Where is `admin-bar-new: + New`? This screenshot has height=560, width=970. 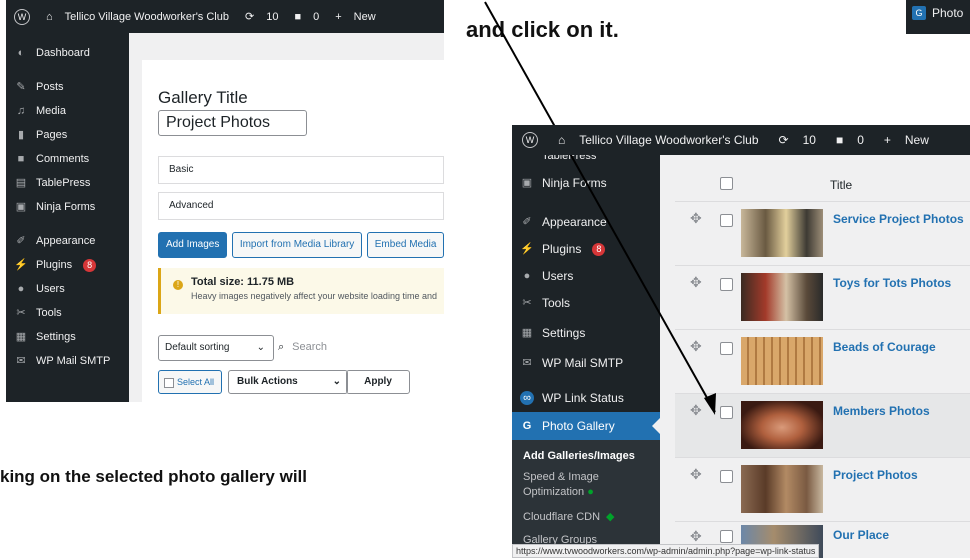 admin-bar-new: + New is located at coordinates (901, 140).